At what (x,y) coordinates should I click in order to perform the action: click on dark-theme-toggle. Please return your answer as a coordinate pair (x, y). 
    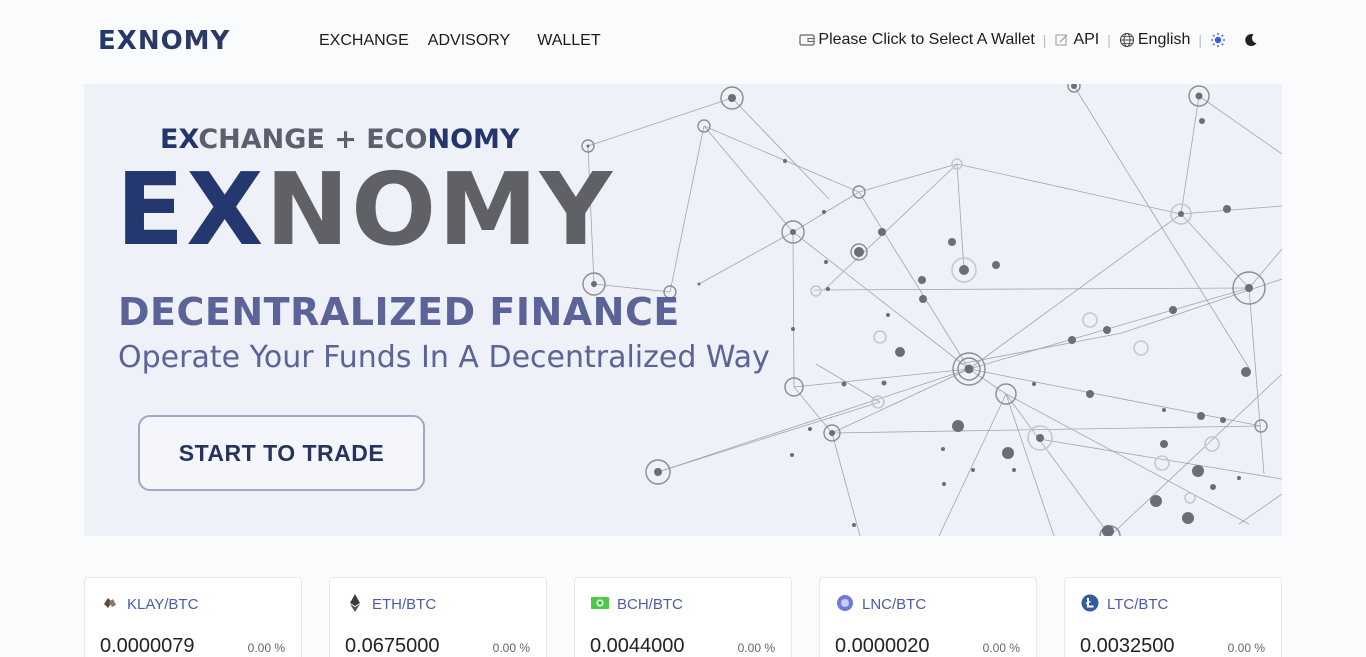
    Looking at the image, I should click on (1252, 40).